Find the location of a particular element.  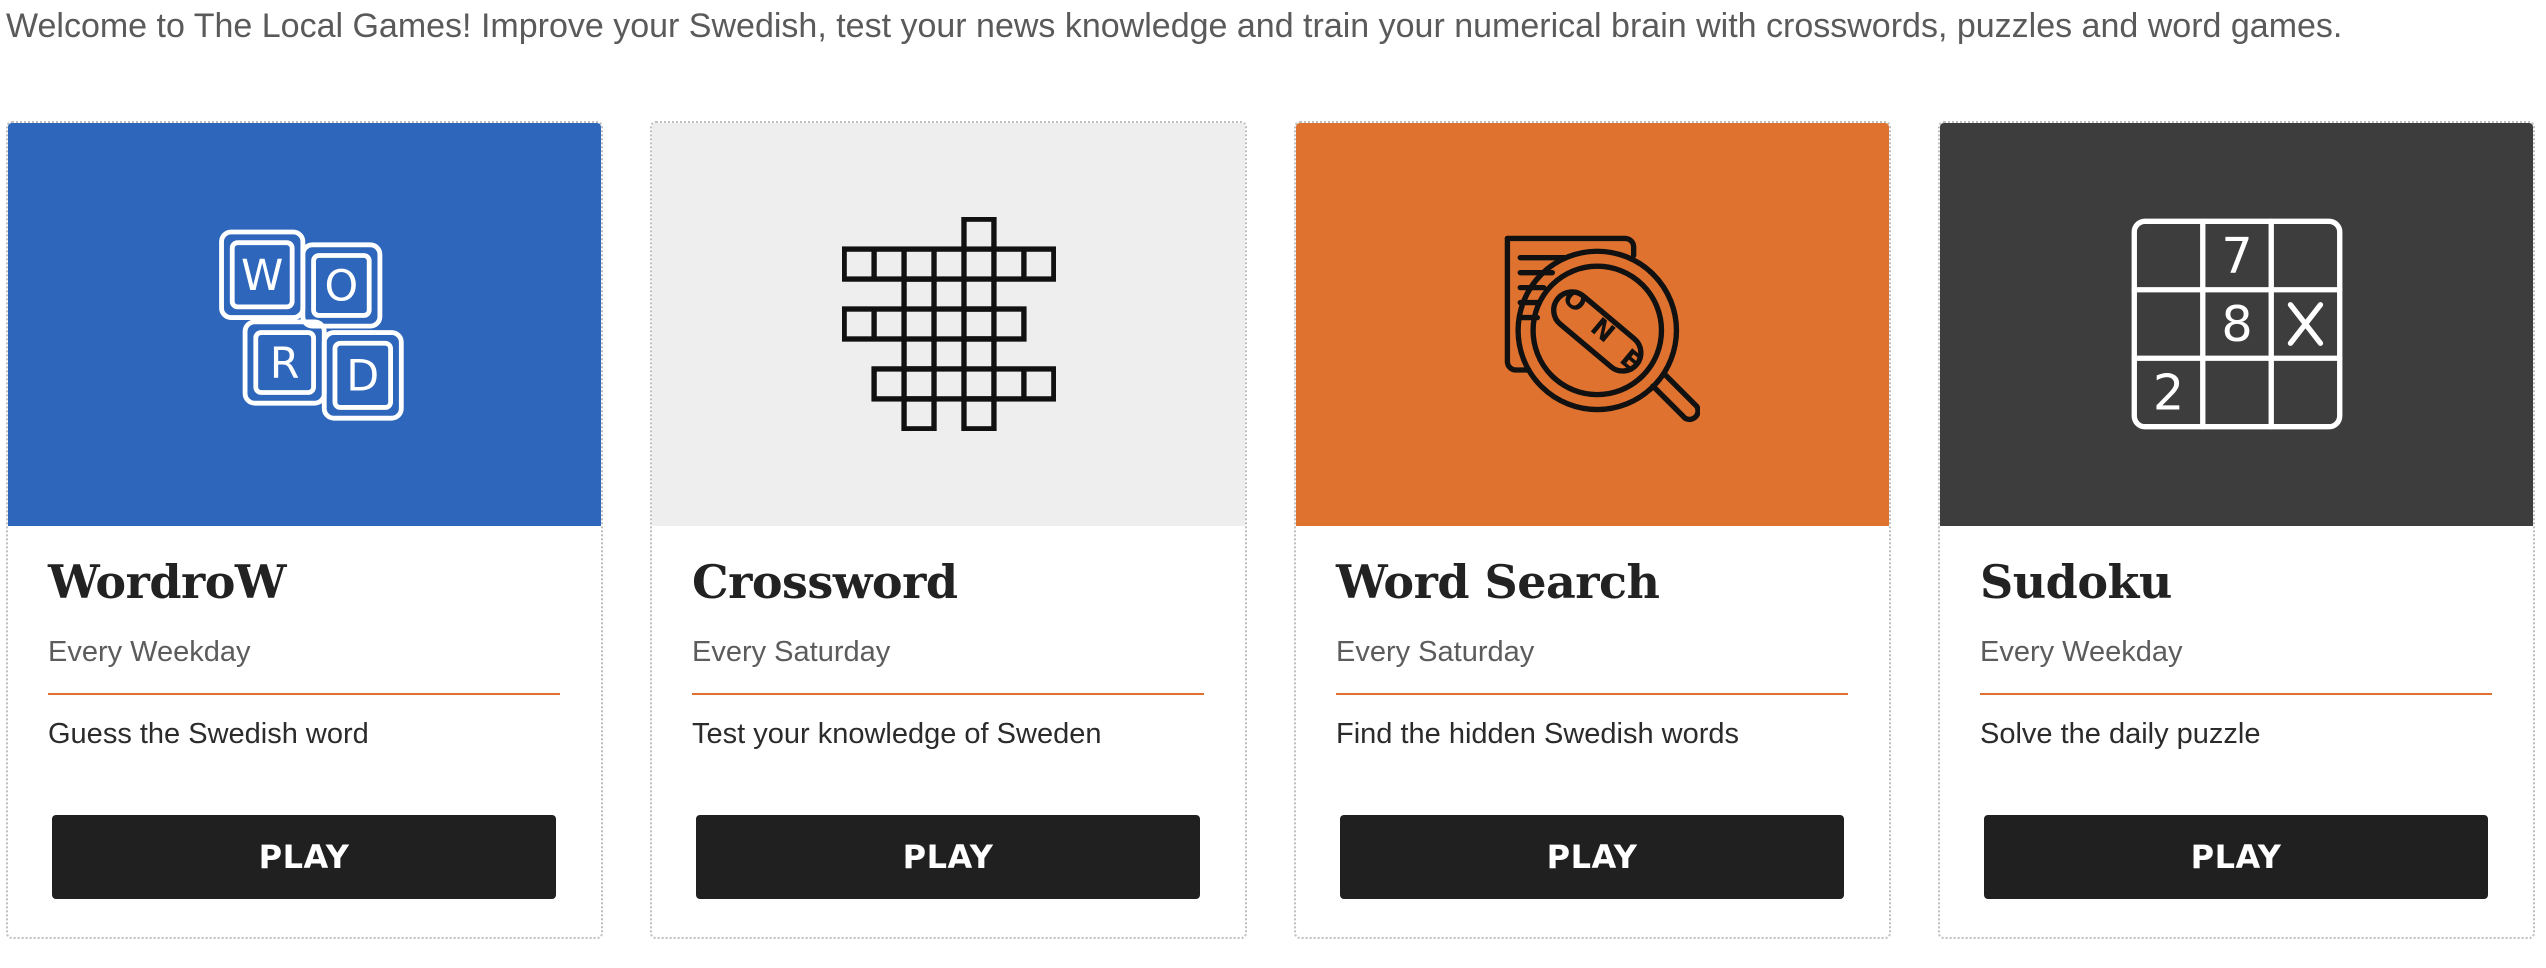

icon-letter-d: D is located at coordinates (362, 376).